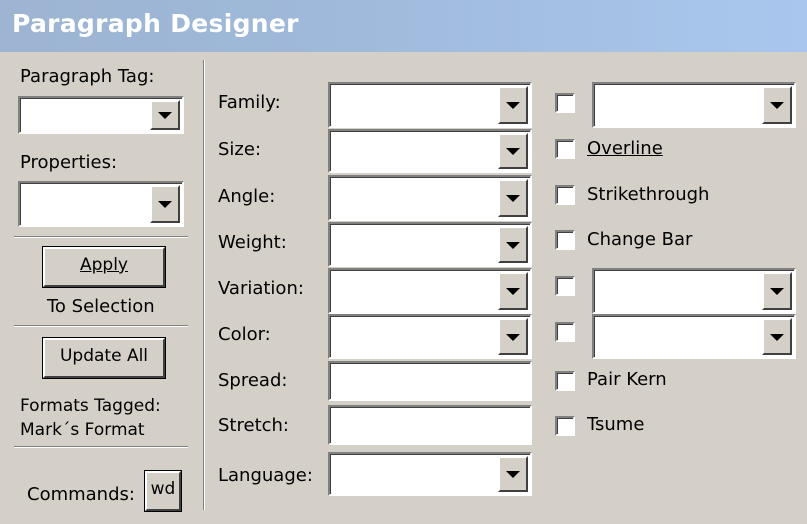 The height and width of the screenshot is (524, 807). Describe the element at coordinates (101, 306) in the screenshot. I see `apply-to-selection-label: To Selection` at that location.